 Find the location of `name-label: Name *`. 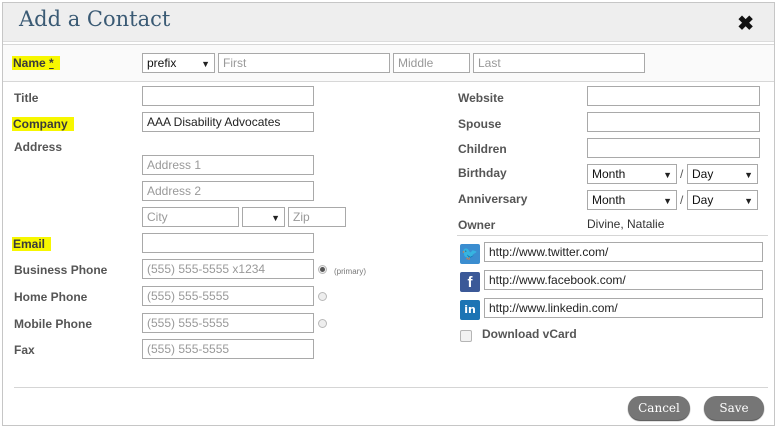

name-label: Name * is located at coordinates (36, 63).